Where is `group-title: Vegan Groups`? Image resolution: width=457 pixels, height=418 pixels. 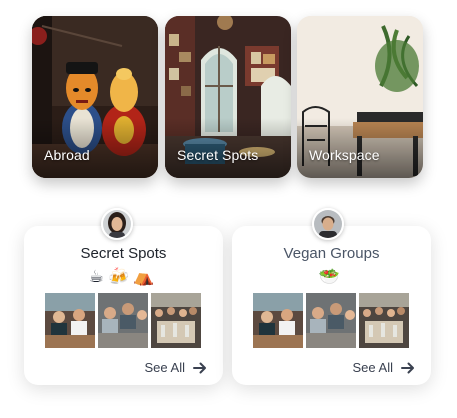
group-title: Vegan Groups is located at coordinates (331, 253).